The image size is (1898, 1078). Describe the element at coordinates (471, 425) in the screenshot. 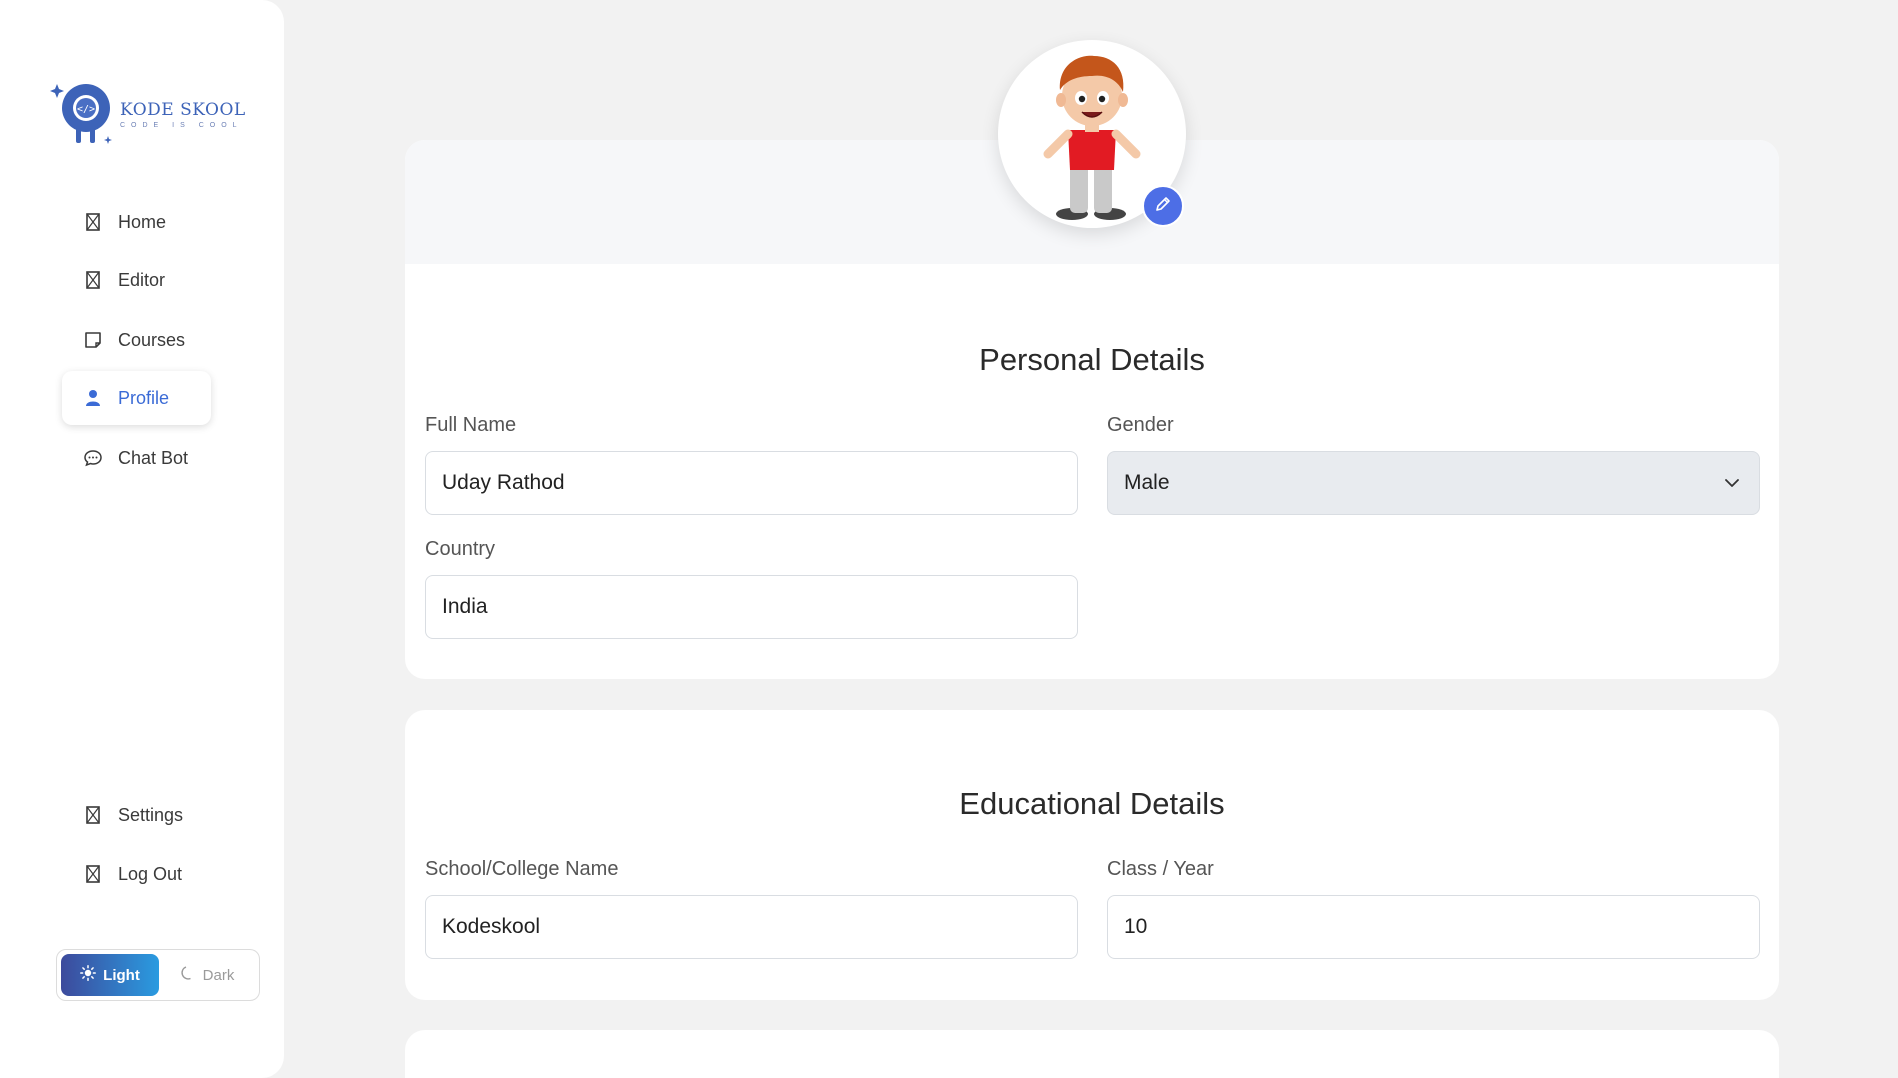

I see `full-name-label: Full Name` at that location.